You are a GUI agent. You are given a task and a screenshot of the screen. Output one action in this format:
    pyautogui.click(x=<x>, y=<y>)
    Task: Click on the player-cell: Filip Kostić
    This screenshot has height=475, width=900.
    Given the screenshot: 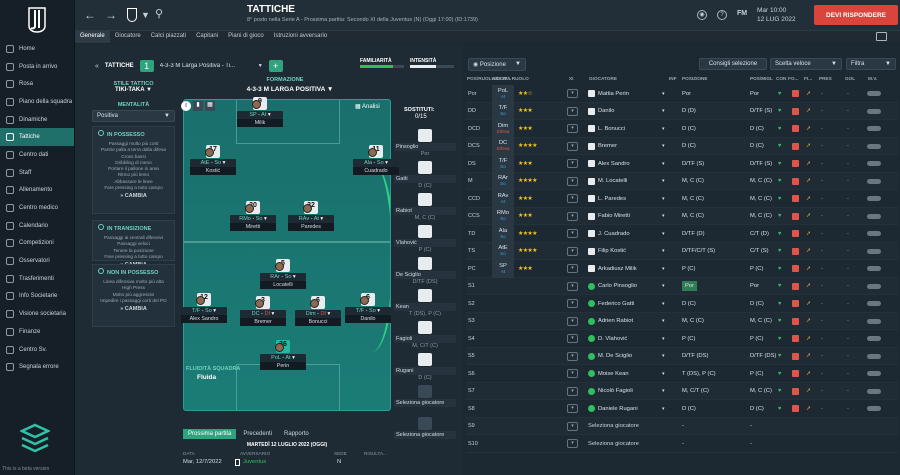 What is the action you would take?
    pyautogui.click(x=627, y=252)
    